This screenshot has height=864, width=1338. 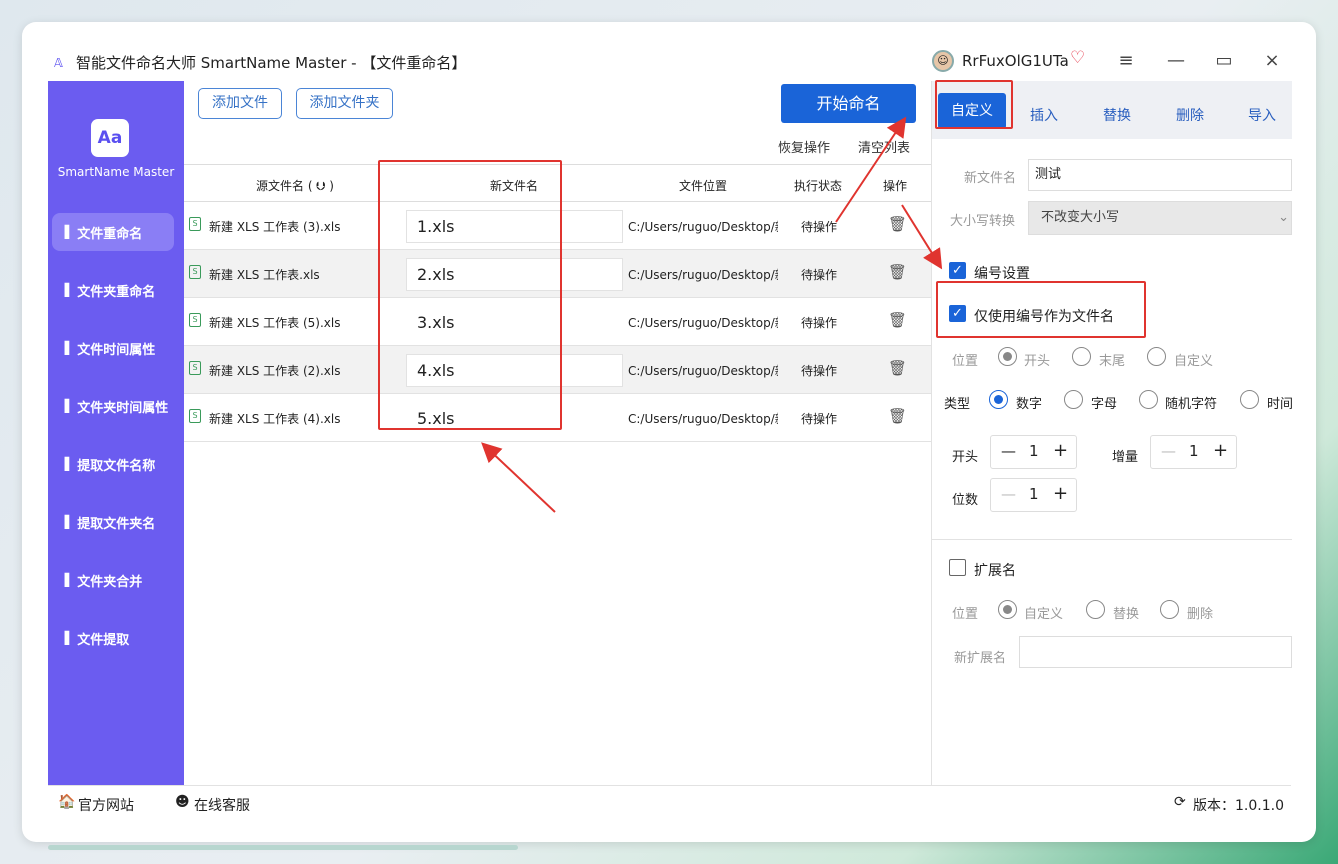 What do you see at coordinates (1156, 356) in the screenshot?
I see `position-custom-radio` at bounding box center [1156, 356].